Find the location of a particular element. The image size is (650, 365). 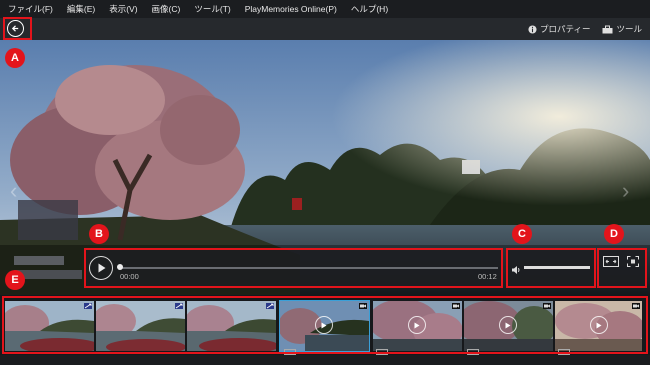

menu-edit: 編集(E) is located at coordinates (81, 9).